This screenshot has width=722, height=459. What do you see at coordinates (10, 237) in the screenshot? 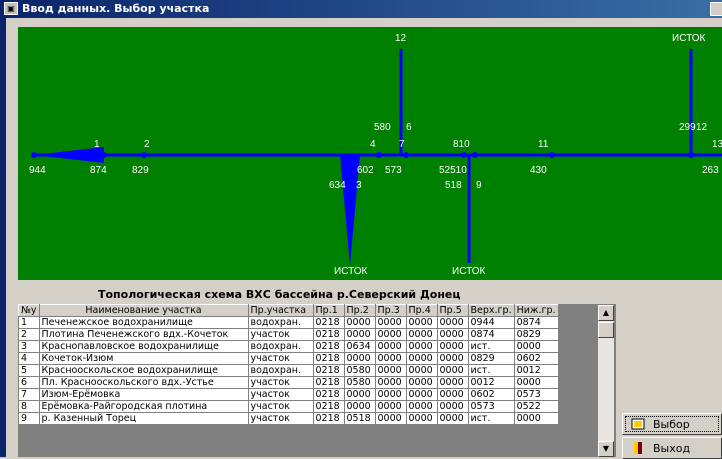
I see `window-frame-inner` at bounding box center [10, 237].